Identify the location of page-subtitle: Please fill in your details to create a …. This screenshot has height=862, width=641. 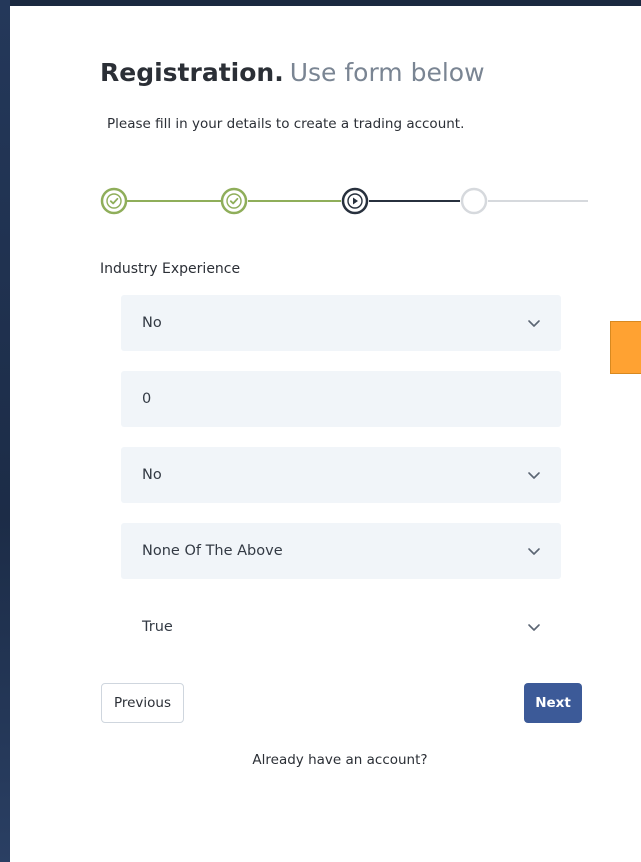
(286, 124).